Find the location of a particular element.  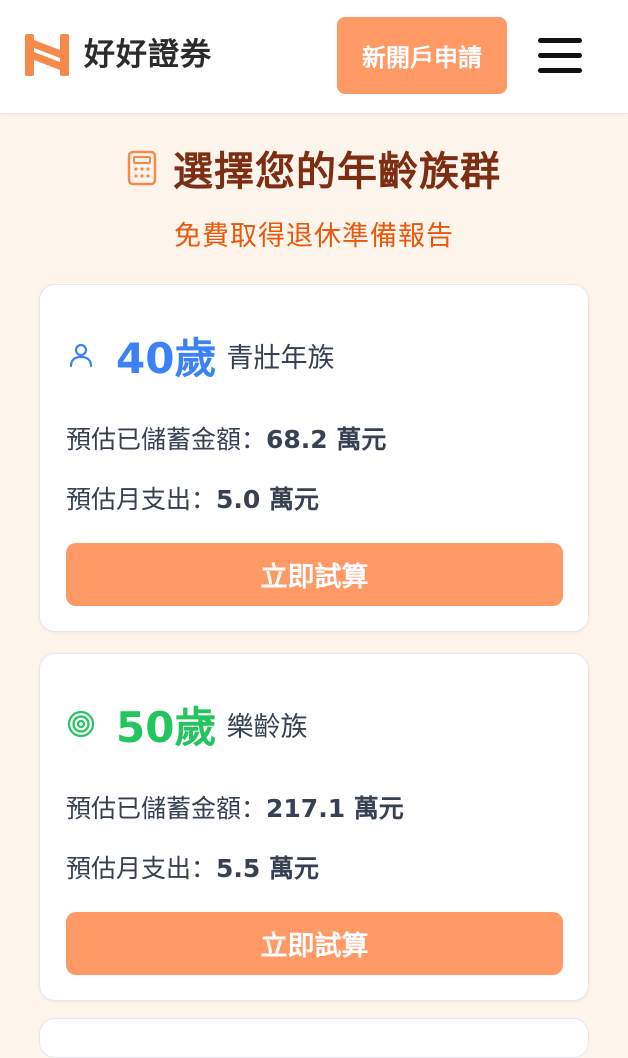

savings-row: 預估已儲蓄金額：68.2 萬元 is located at coordinates (226, 438).